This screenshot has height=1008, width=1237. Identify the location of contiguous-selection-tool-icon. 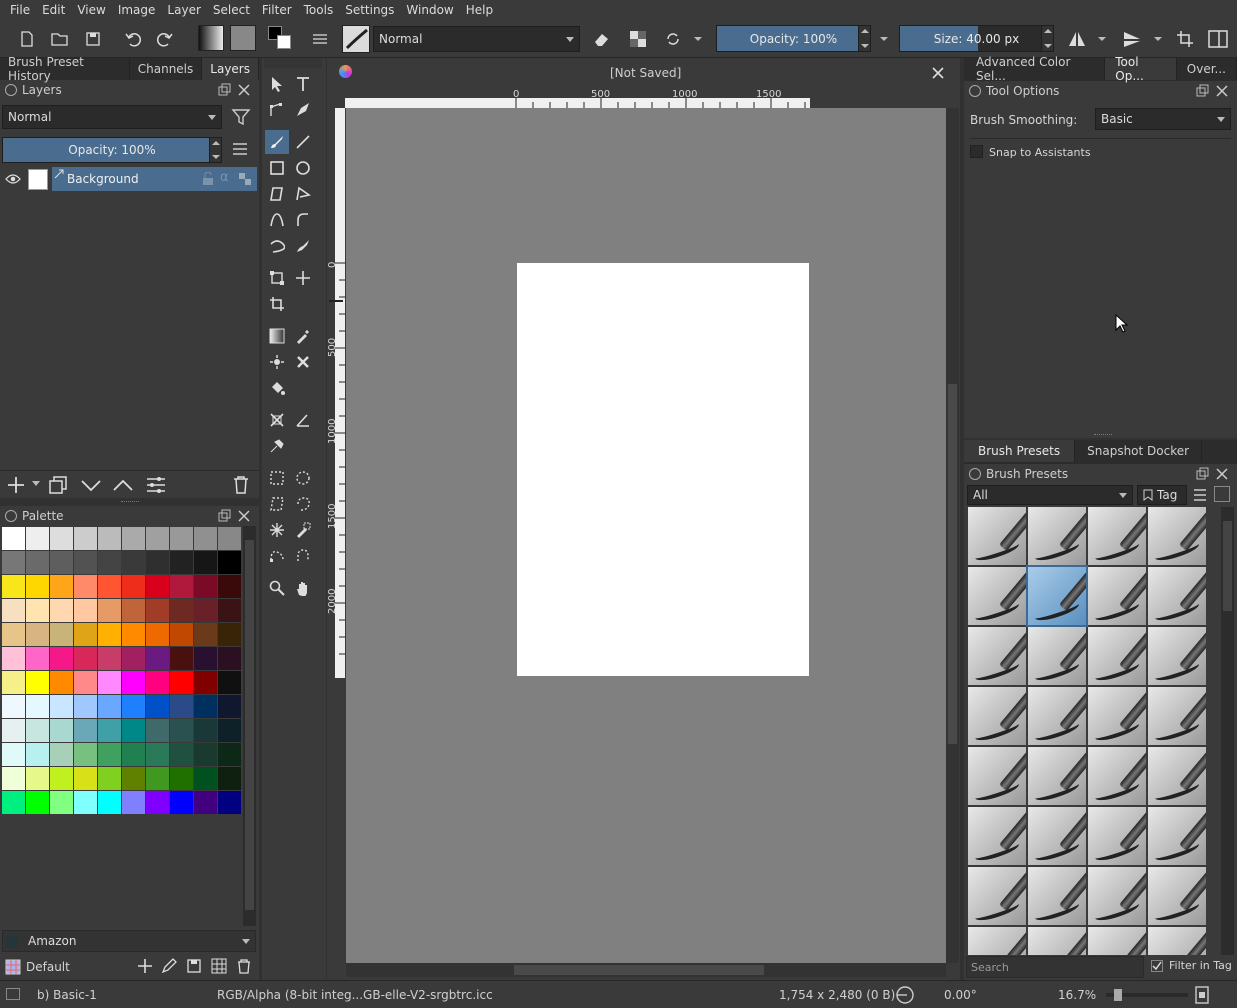
(277, 530).